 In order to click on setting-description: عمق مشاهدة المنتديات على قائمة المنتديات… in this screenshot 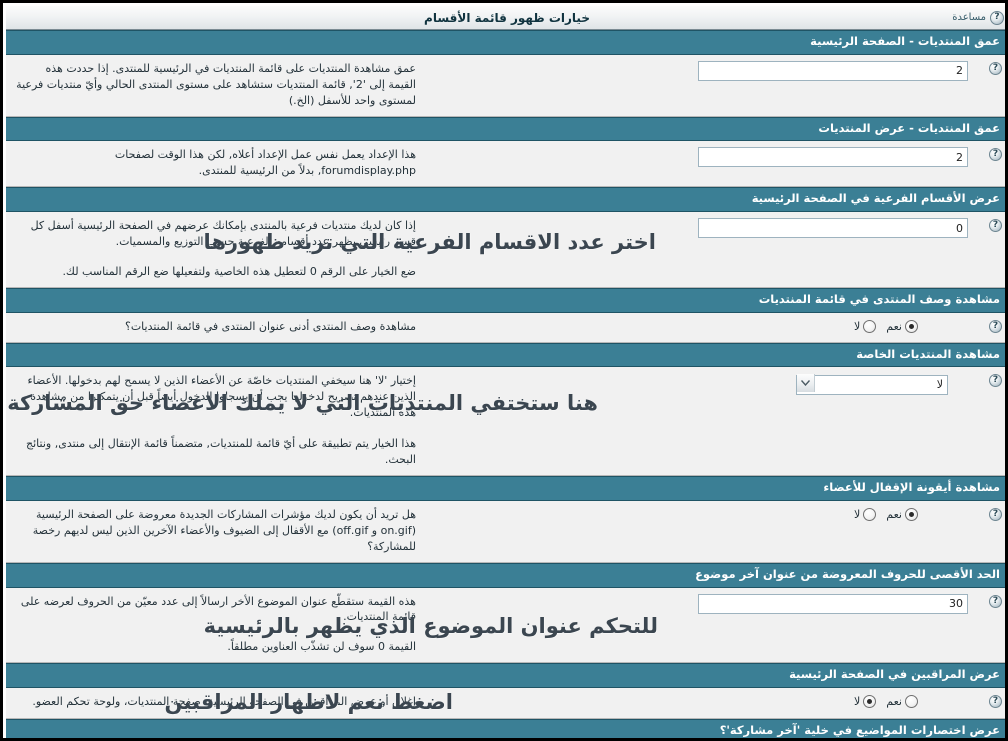, I will do `click(216, 84)`.